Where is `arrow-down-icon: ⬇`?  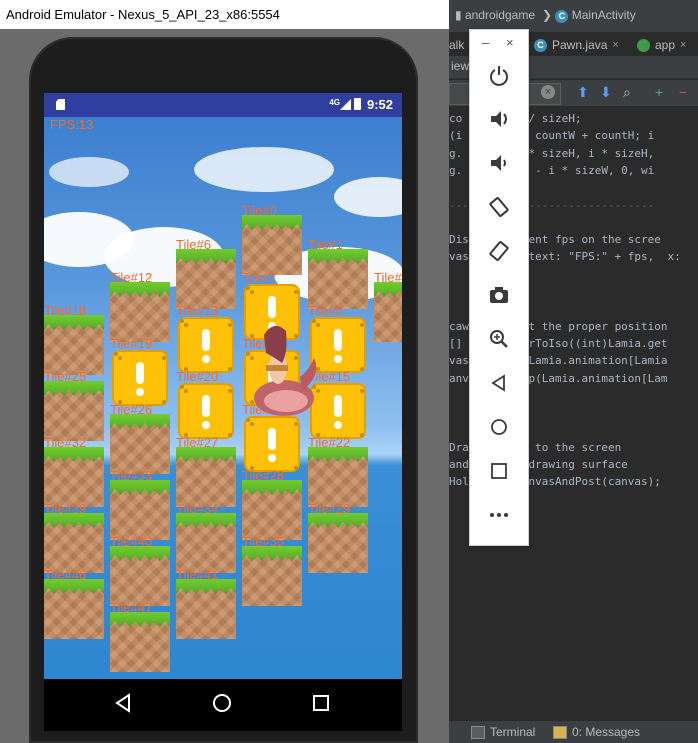 arrow-down-icon: ⬇ is located at coordinates (606, 92).